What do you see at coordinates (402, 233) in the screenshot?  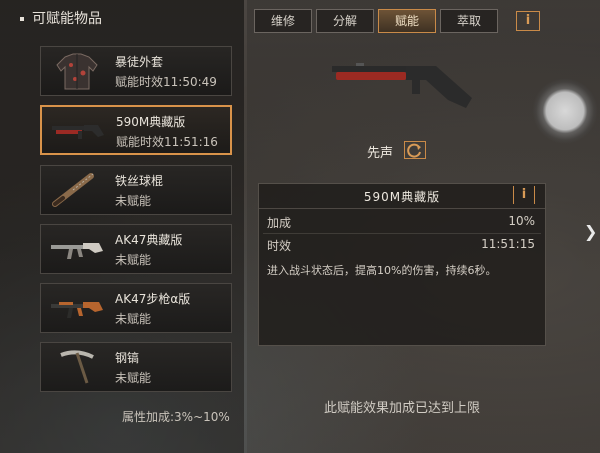 I see `divider` at bounding box center [402, 233].